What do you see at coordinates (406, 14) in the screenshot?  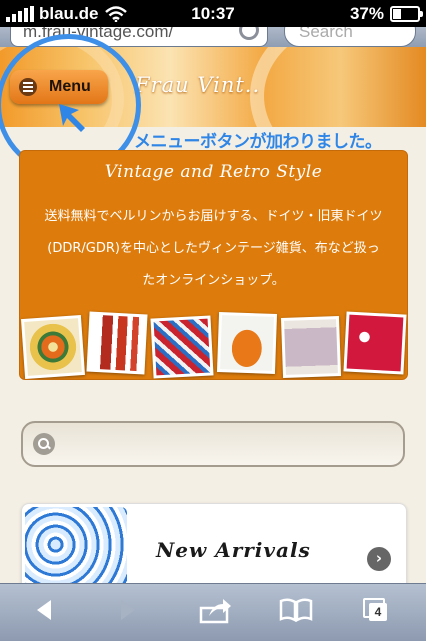 I see `battery-icon` at bounding box center [406, 14].